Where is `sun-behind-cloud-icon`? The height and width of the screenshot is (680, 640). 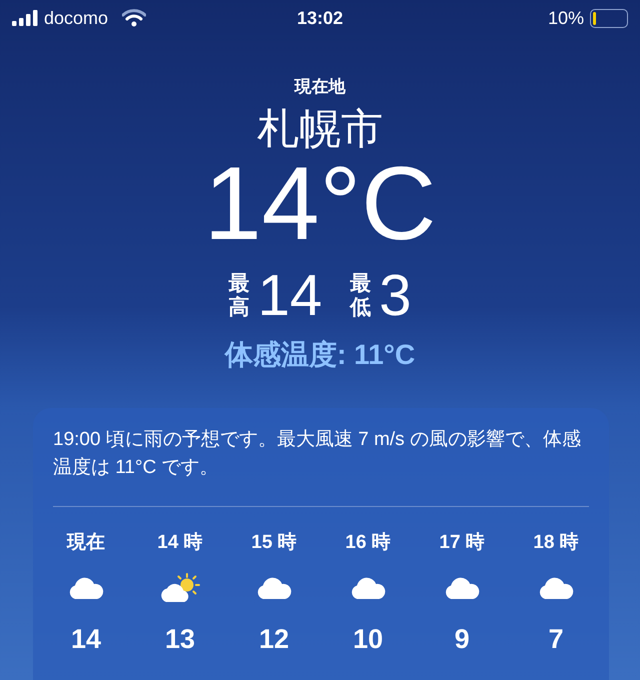
sun-behind-cloud-icon is located at coordinates (180, 588).